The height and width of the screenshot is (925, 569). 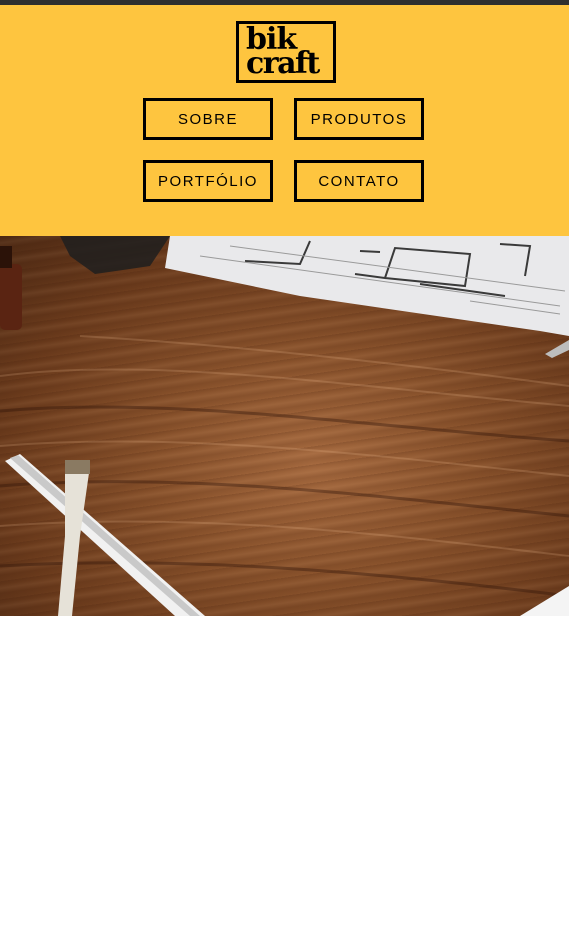 What do you see at coordinates (359, 181) in the screenshot?
I see `nav-contato-button: CONTATO` at bounding box center [359, 181].